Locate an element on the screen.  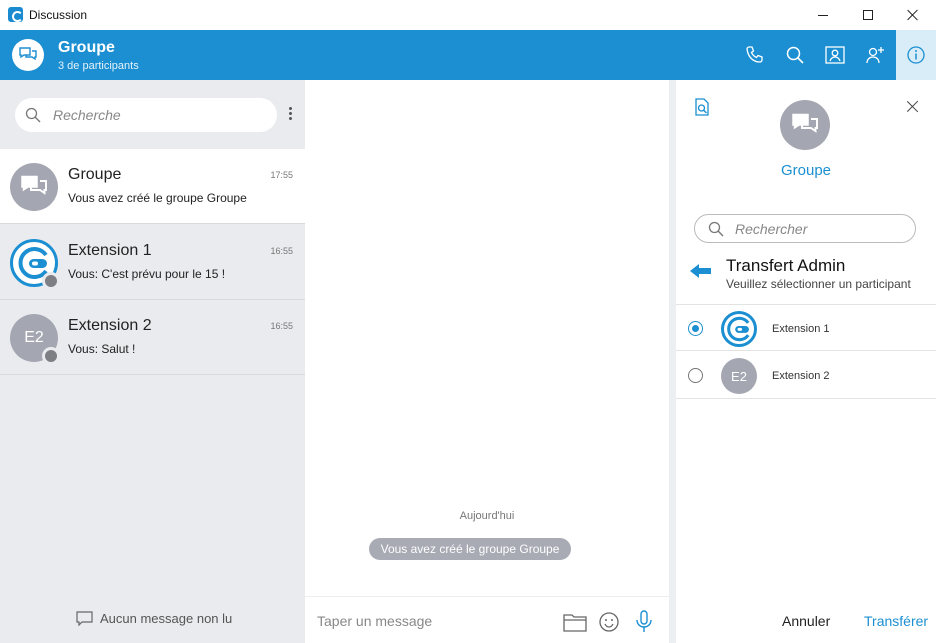
folder-icon is located at coordinates (575, 623).